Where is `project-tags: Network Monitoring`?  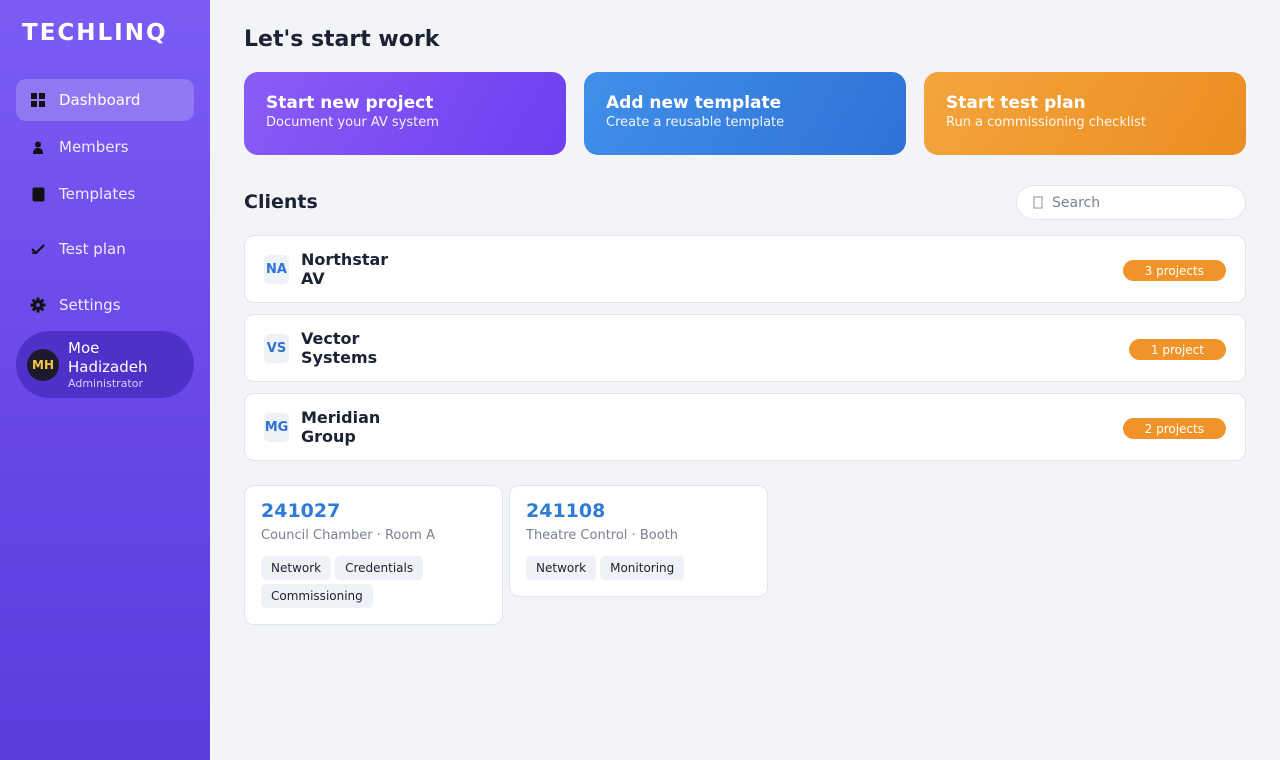
project-tags: Network Monitoring is located at coordinates (638, 568).